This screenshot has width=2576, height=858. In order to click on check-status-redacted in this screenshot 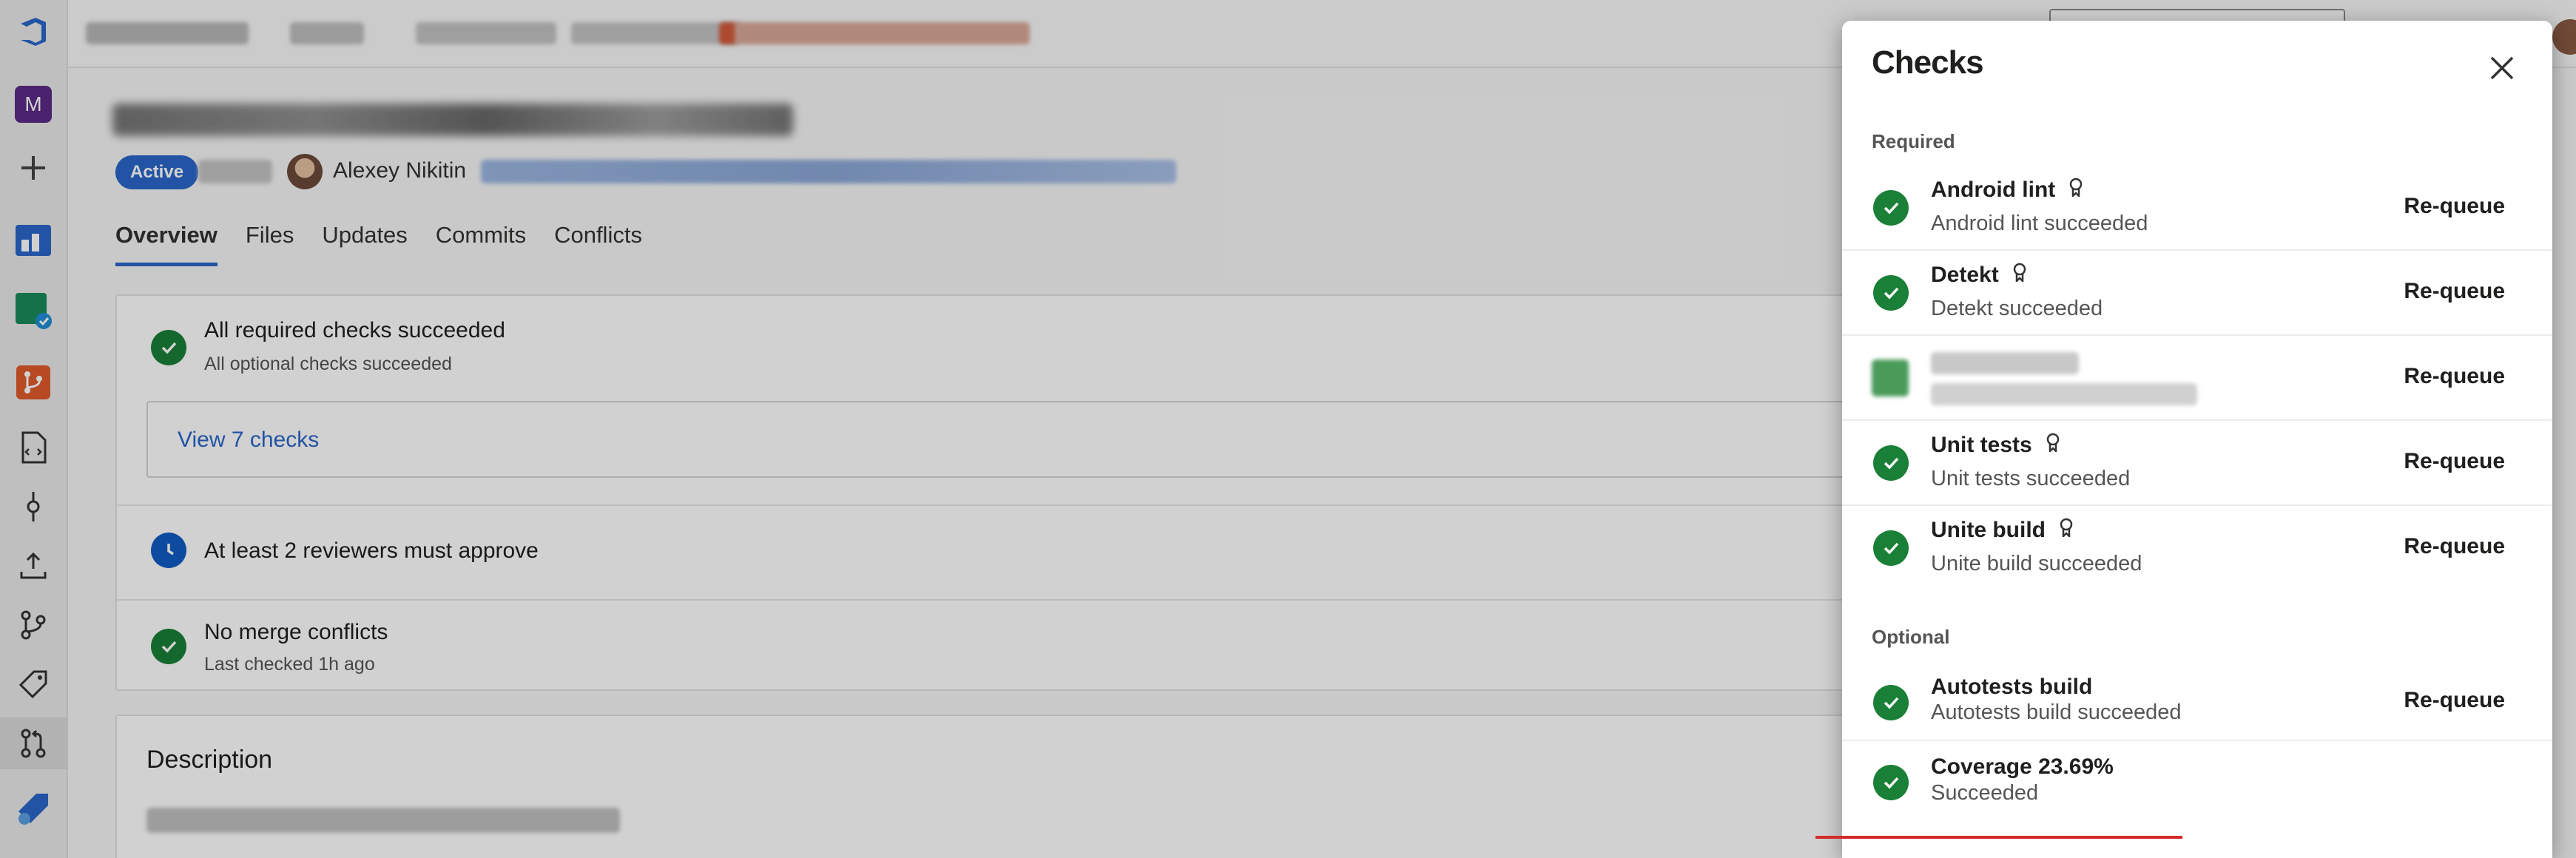, I will do `click(2064, 394)`.